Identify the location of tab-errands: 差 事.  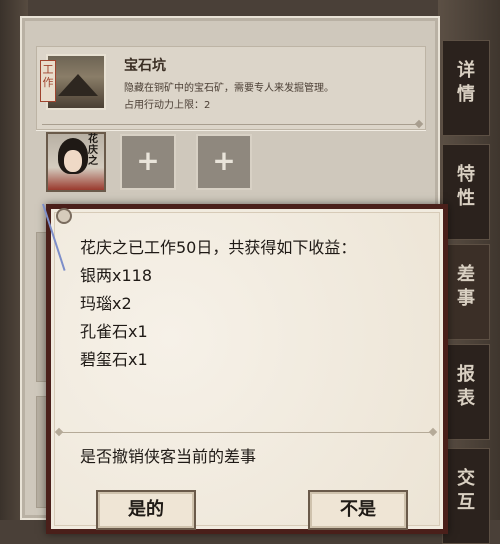
(466, 292).